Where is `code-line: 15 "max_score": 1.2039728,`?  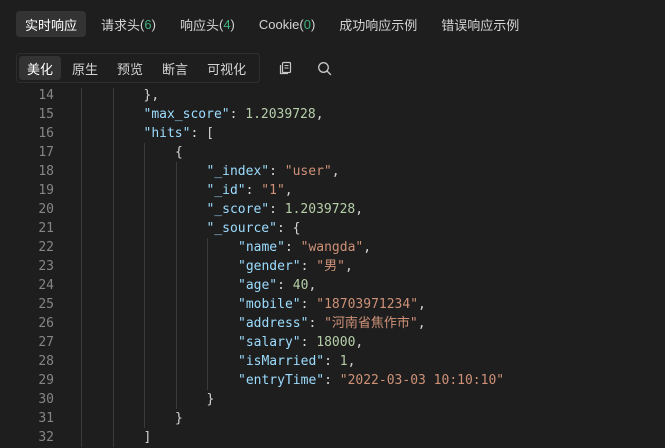 code-line: 15 "max_score": 1.2039728, is located at coordinates (332, 114).